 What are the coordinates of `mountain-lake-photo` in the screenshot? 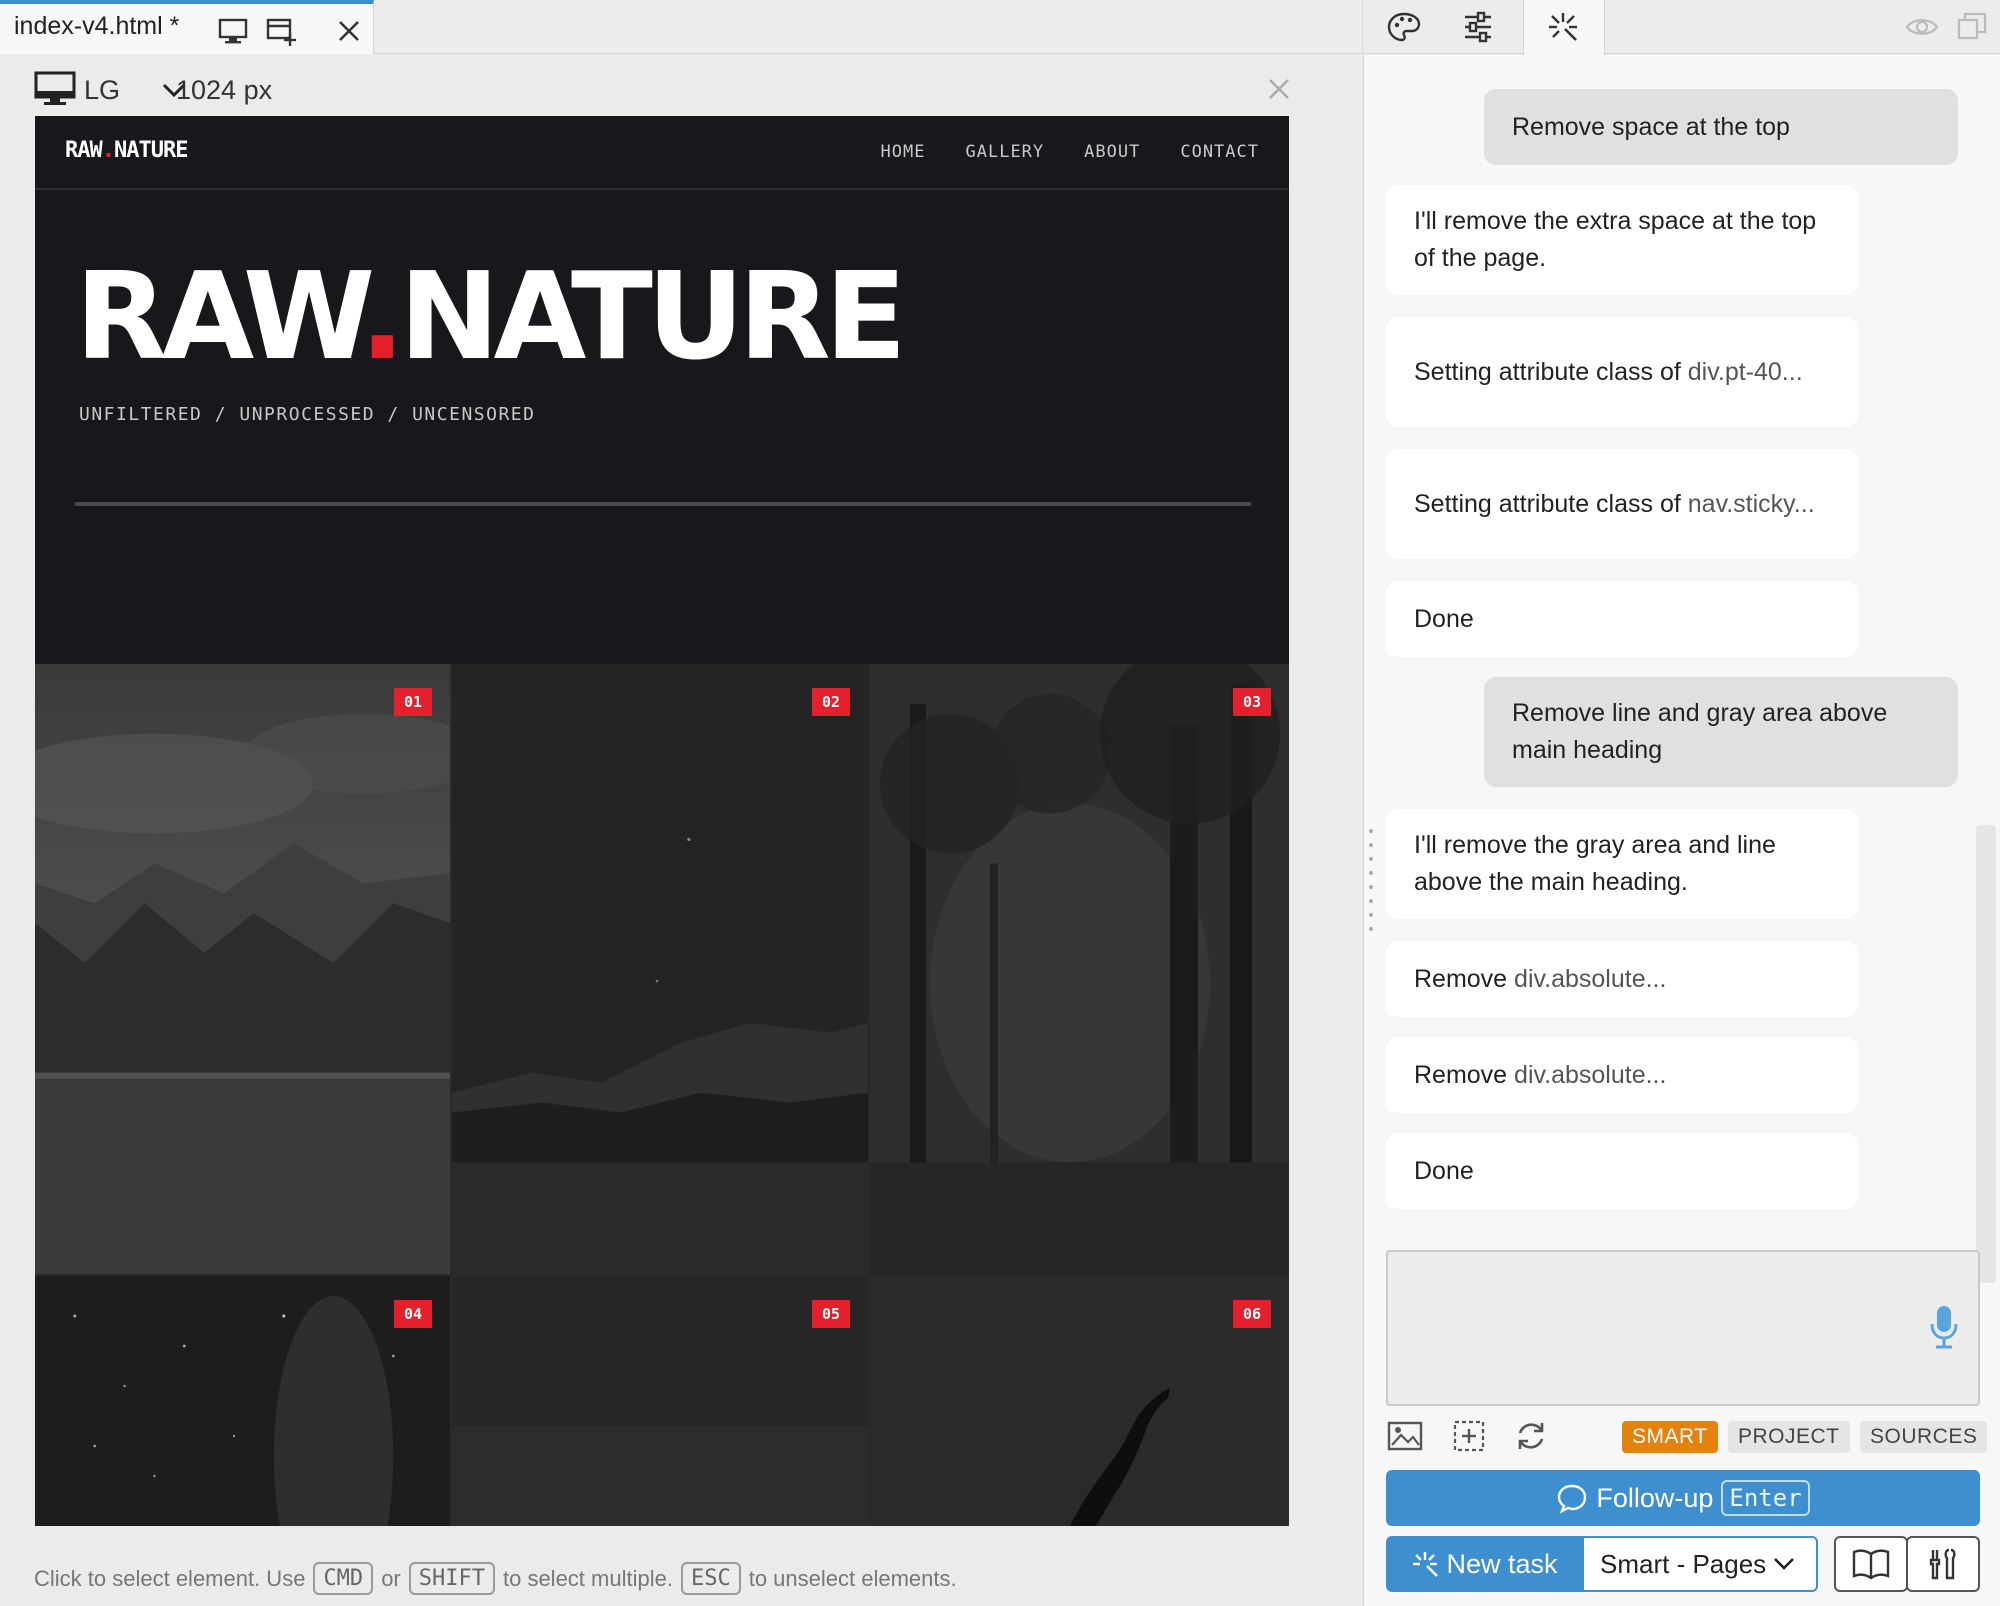 It's located at (242, 969).